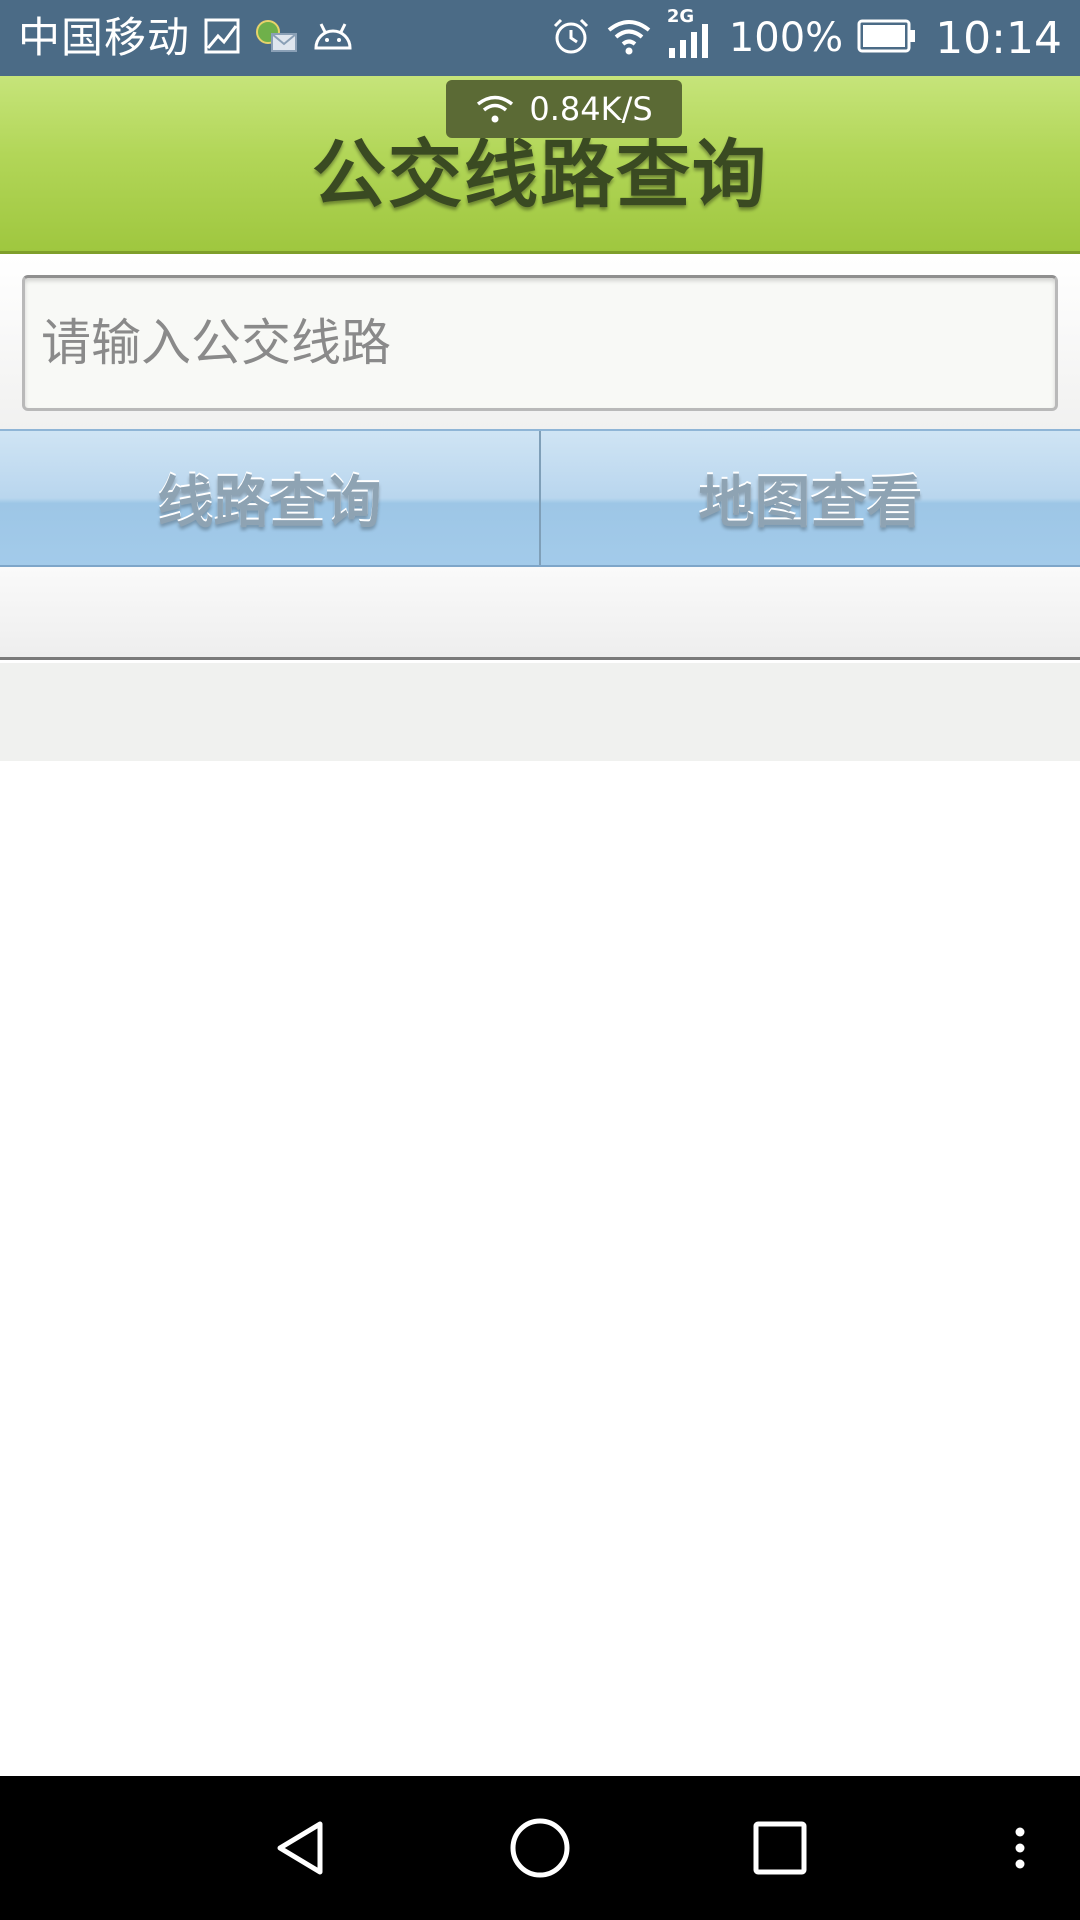 This screenshot has width=1080, height=1920. What do you see at coordinates (269, 503) in the screenshot?
I see `route-query-label: 线路查询` at bounding box center [269, 503].